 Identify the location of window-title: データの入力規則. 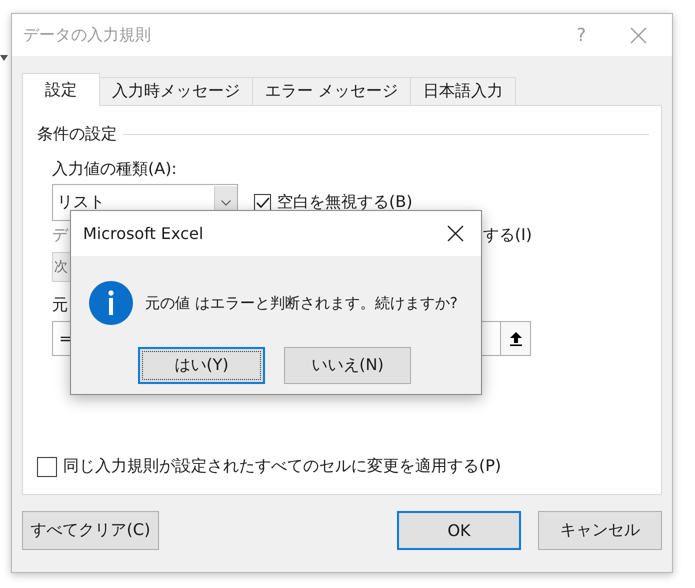
(87, 35).